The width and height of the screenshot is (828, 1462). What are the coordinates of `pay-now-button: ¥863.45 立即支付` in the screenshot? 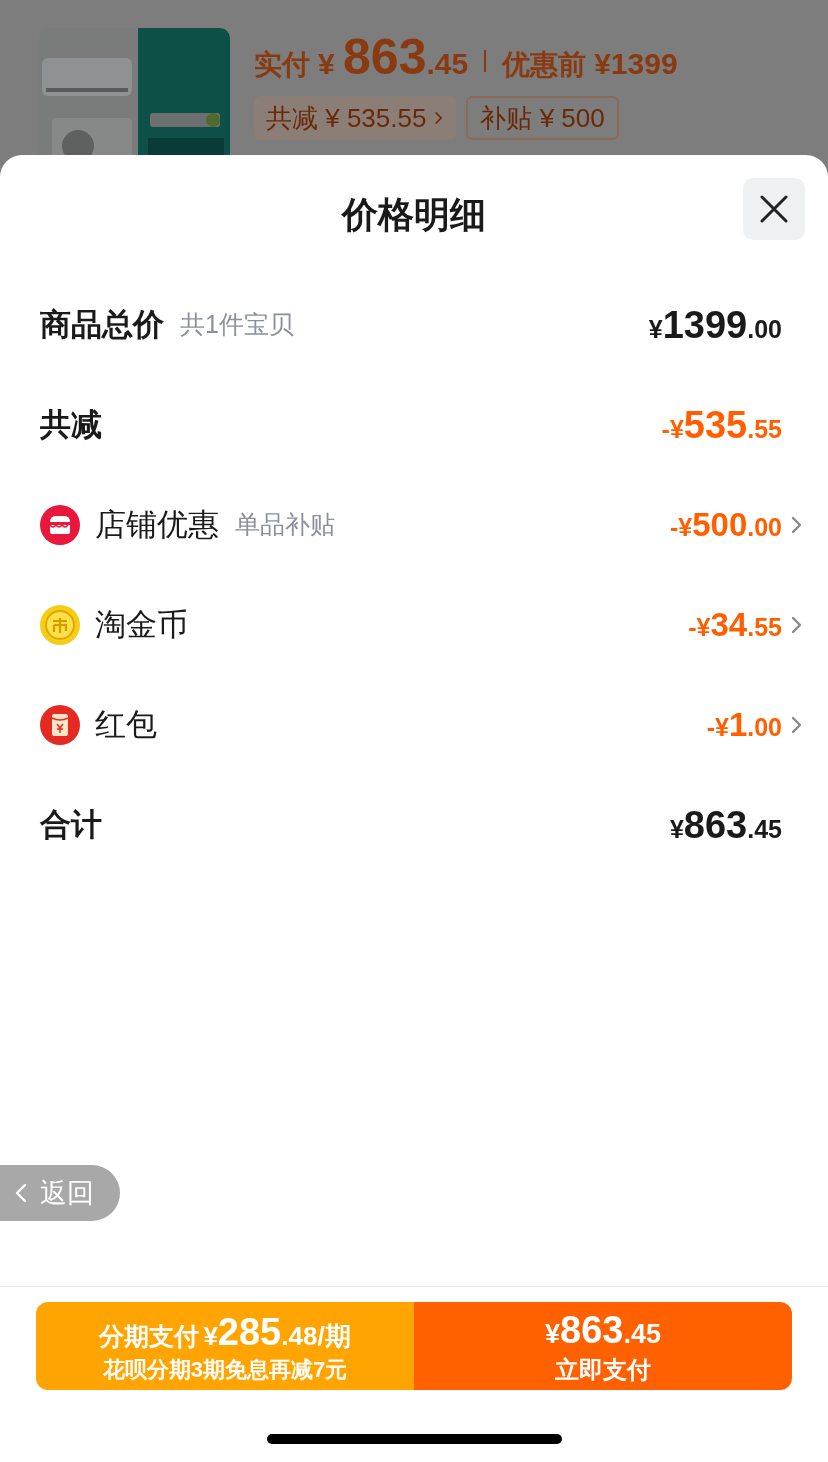 It's located at (603, 1346).